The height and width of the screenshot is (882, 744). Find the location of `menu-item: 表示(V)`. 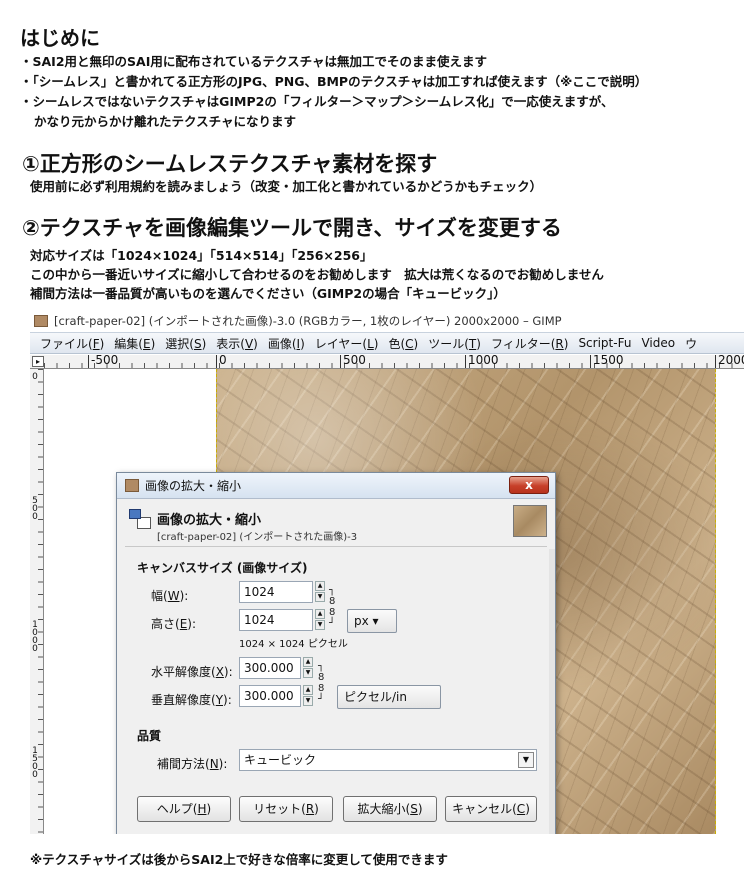

menu-item: 表示(V) is located at coordinates (237, 343).